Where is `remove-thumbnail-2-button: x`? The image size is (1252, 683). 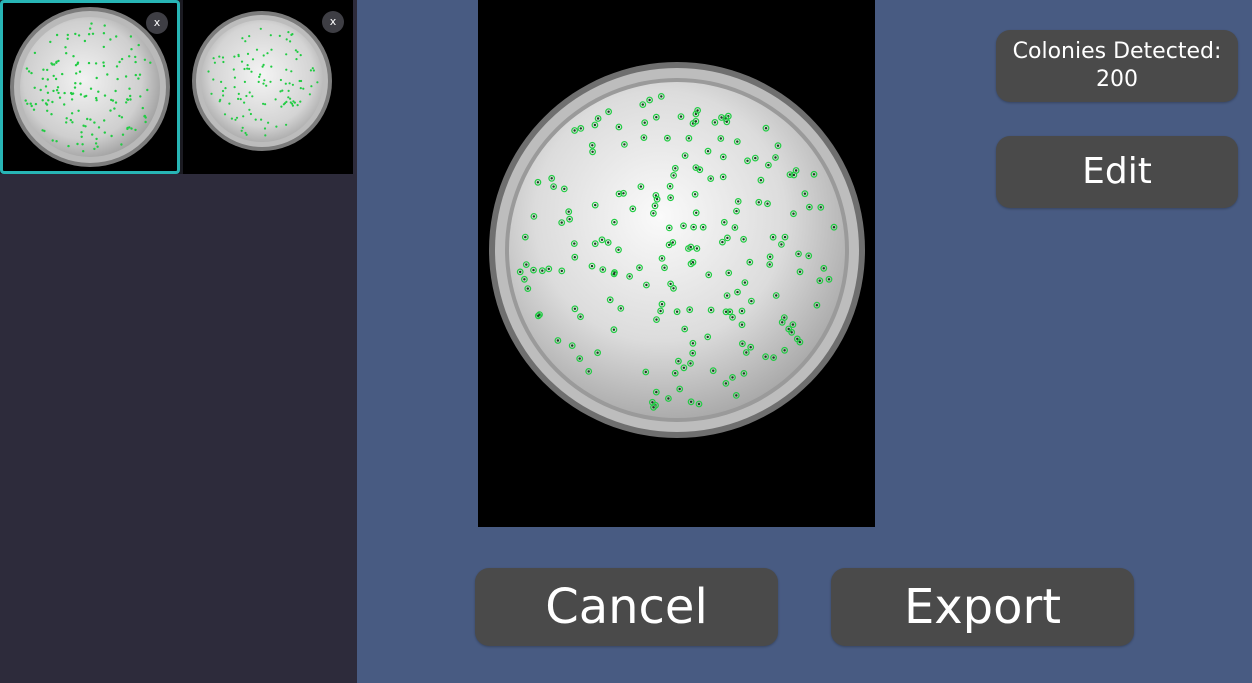
remove-thumbnail-2-button: x is located at coordinates (333, 22).